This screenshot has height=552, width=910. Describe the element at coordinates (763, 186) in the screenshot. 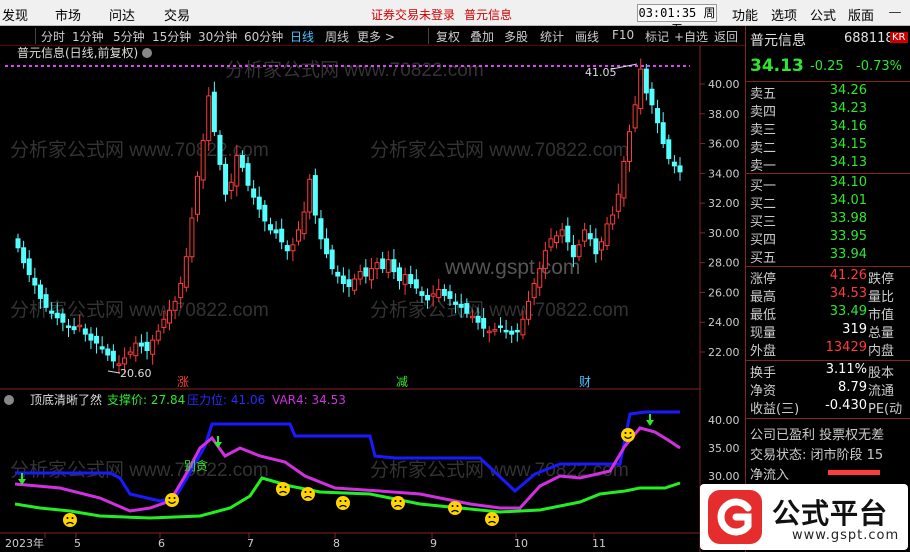

I see `bid-label: 买一` at that location.